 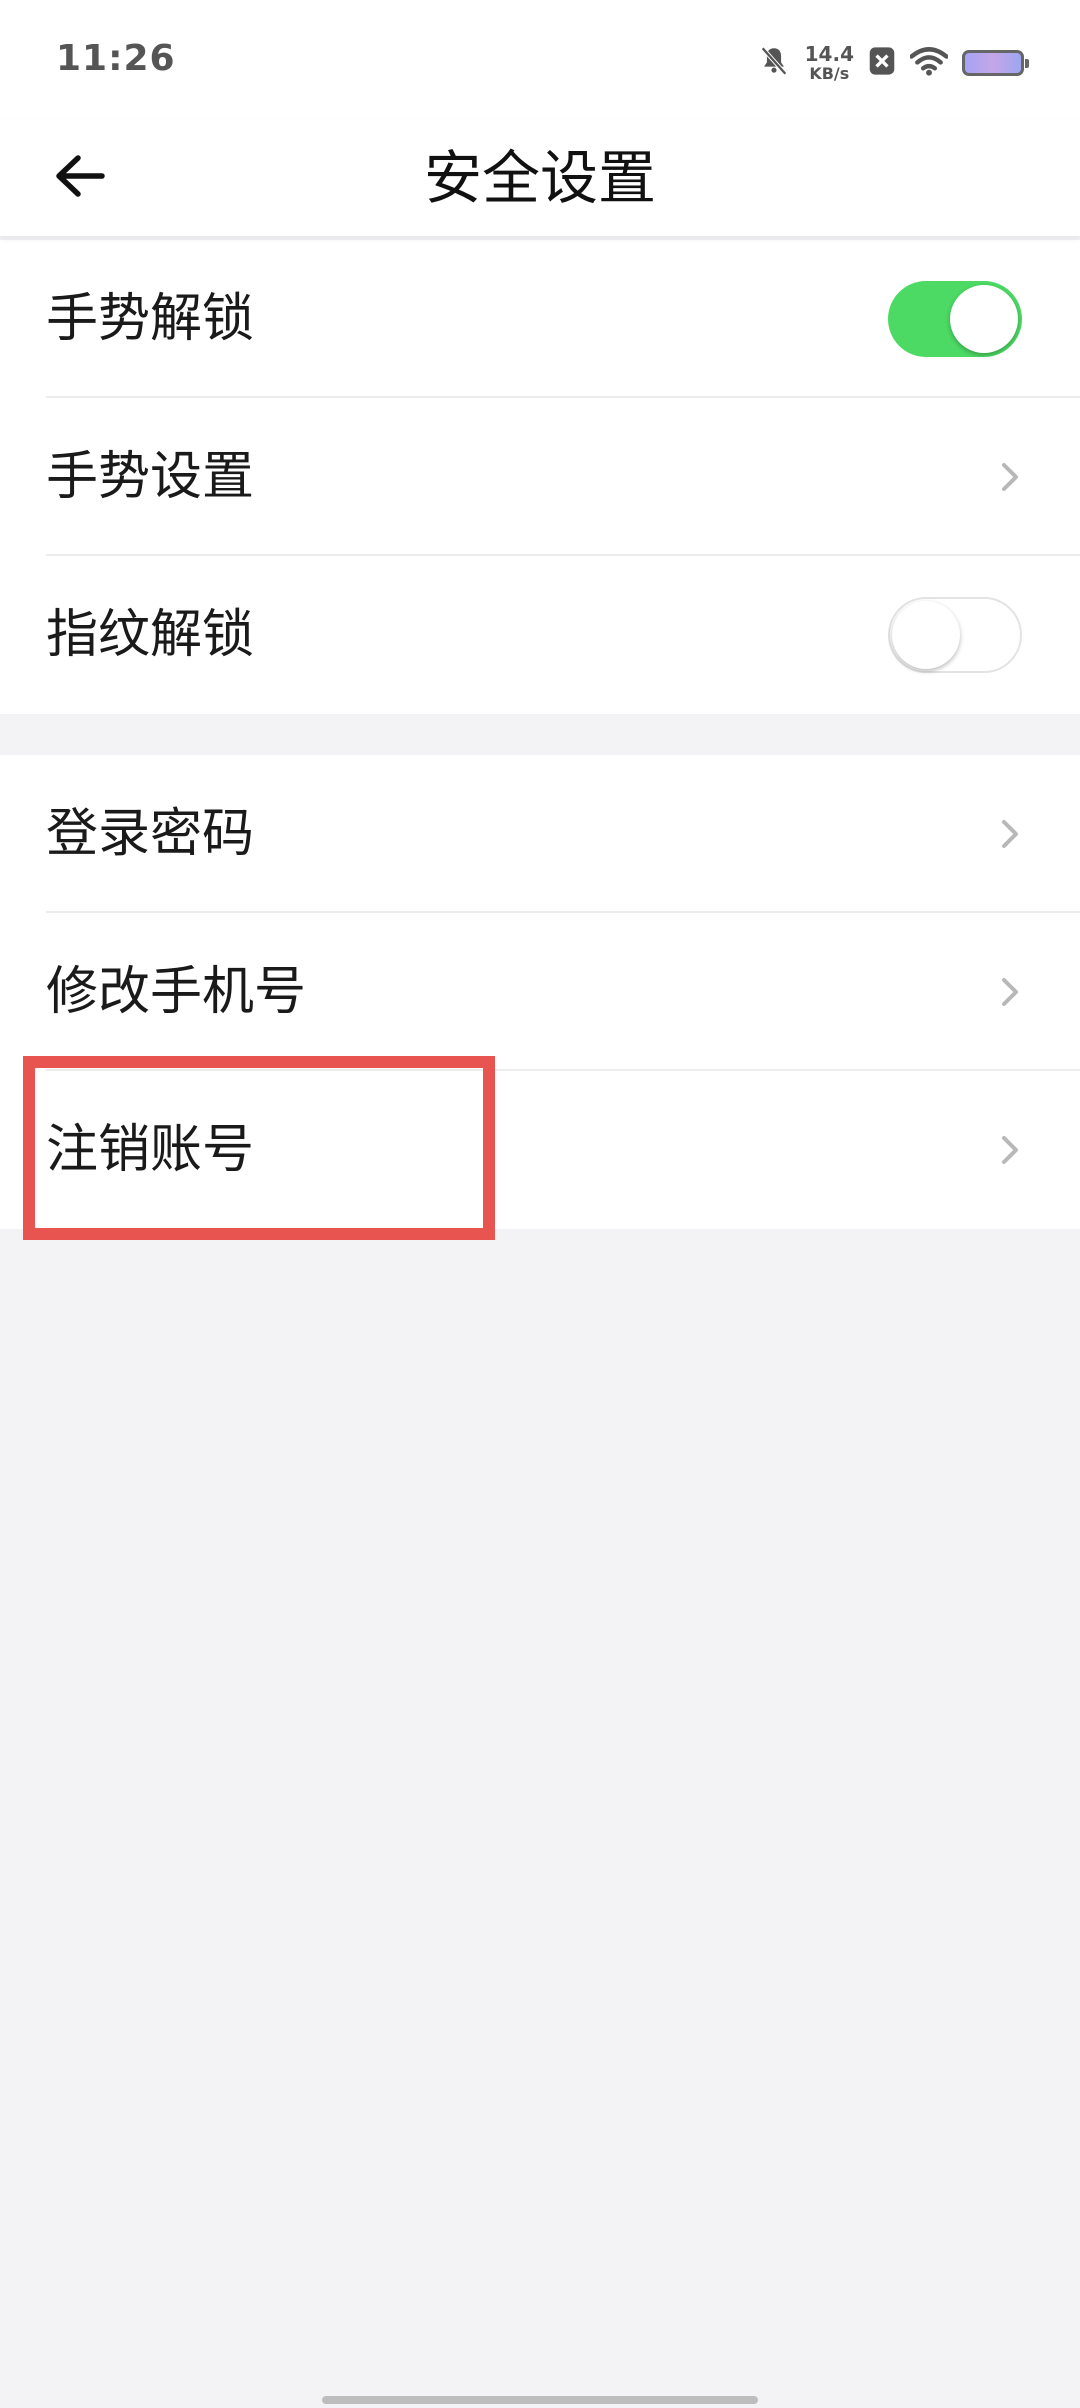 What do you see at coordinates (774, 63) in the screenshot?
I see `mute-bell-icon` at bounding box center [774, 63].